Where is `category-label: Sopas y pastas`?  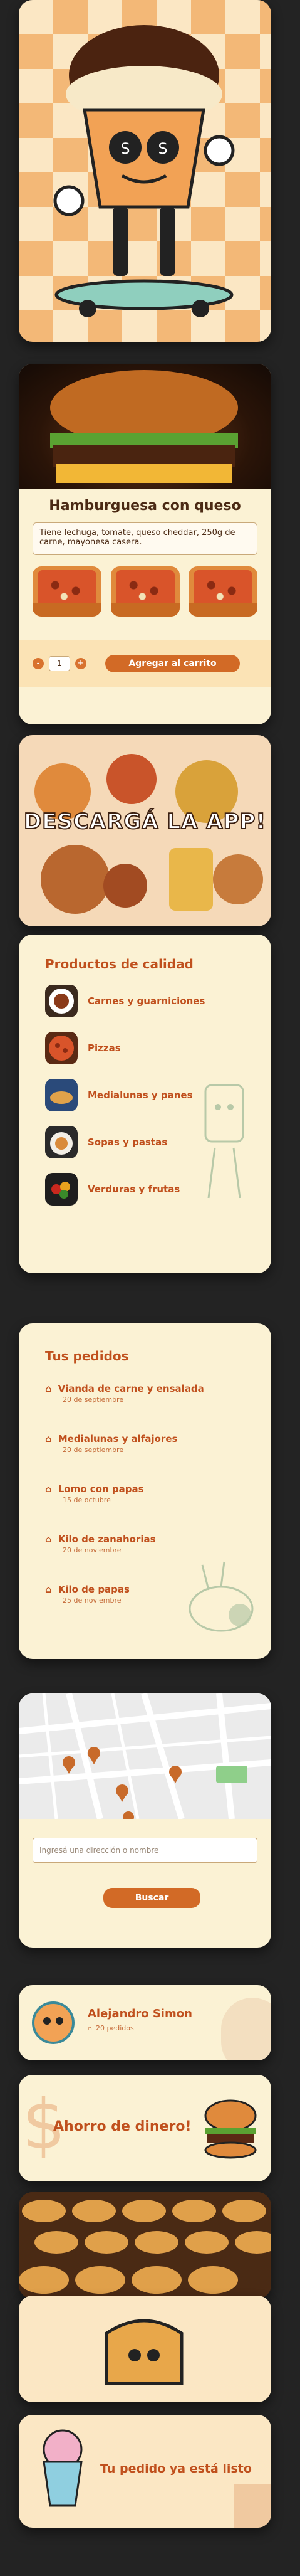 category-label: Sopas y pastas is located at coordinates (128, 1142).